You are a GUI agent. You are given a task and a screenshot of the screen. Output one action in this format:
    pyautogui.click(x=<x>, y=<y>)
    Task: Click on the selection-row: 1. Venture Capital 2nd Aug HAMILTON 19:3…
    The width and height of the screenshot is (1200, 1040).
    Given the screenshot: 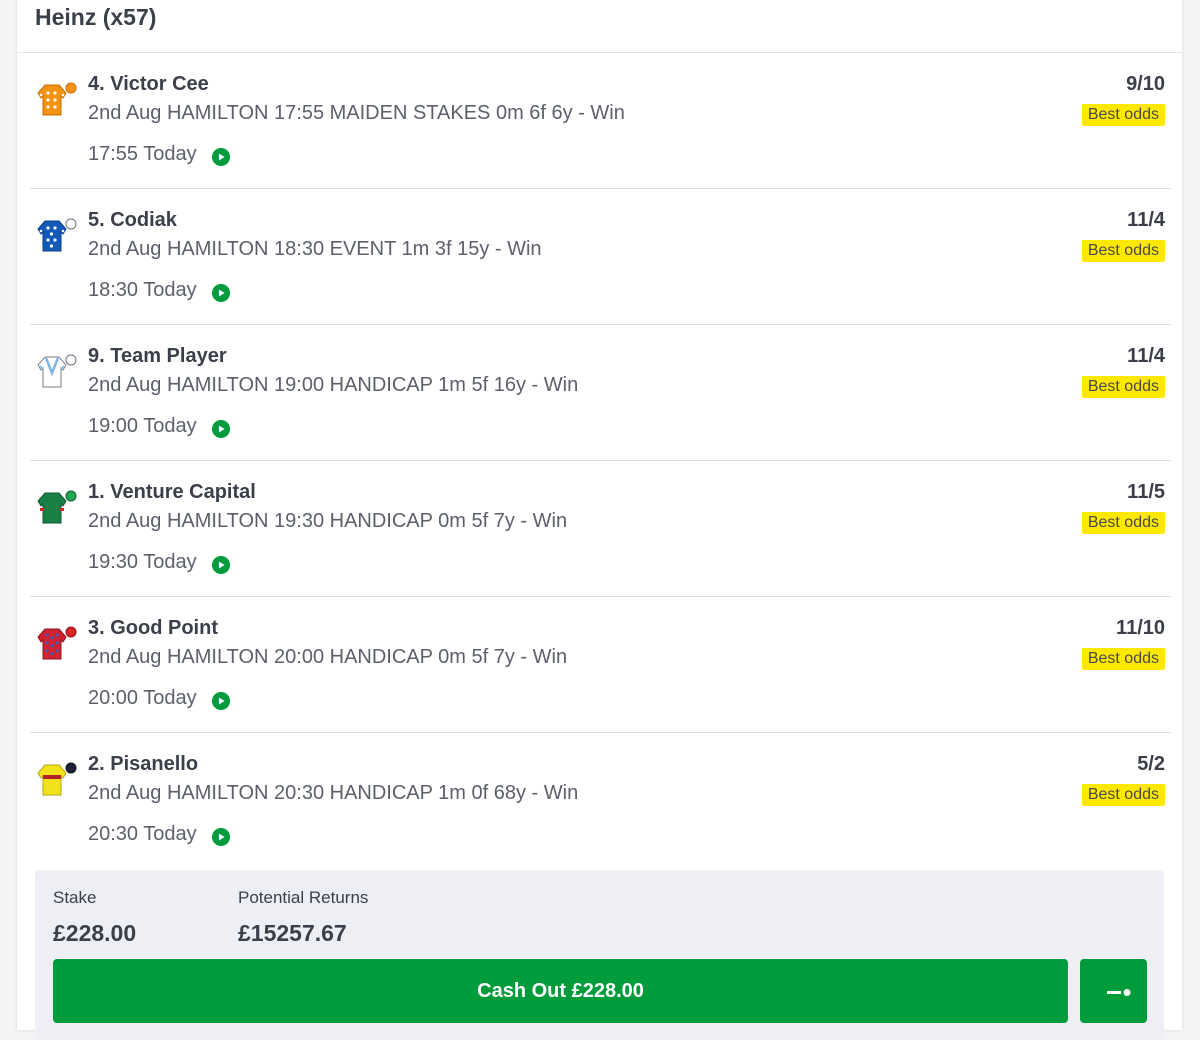 What is the action you would take?
    pyautogui.click(x=600, y=529)
    